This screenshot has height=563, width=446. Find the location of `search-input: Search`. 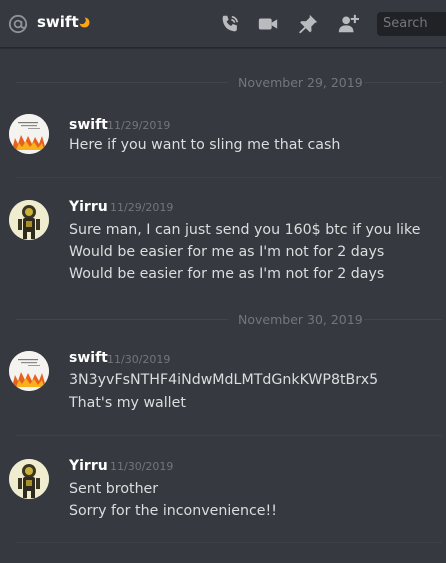

search-input: Search is located at coordinates (411, 24).